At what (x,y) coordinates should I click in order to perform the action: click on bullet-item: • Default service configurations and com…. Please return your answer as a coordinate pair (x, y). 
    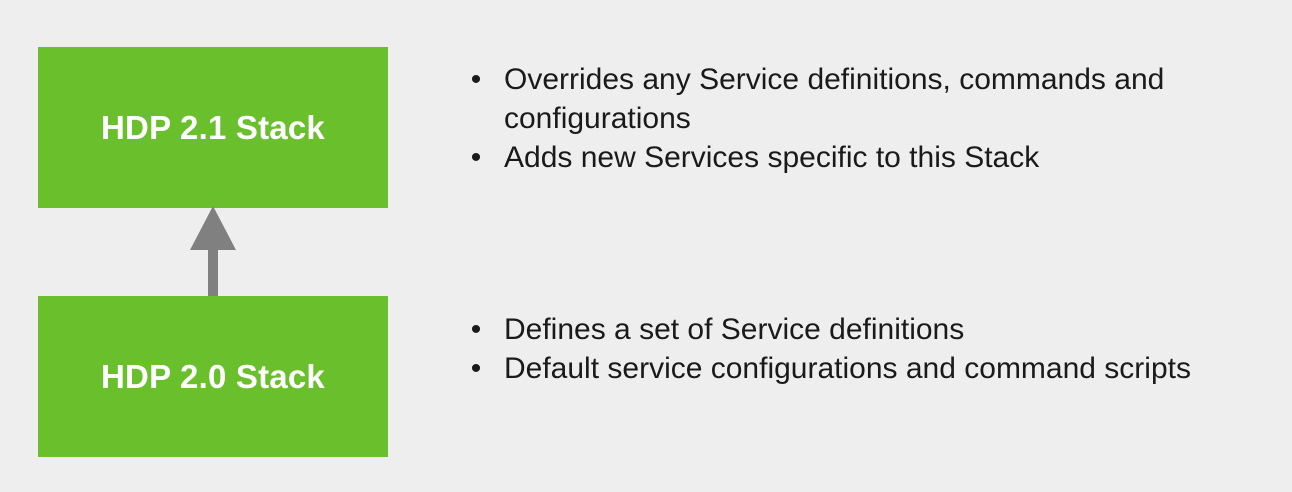
    Looking at the image, I should click on (828, 368).